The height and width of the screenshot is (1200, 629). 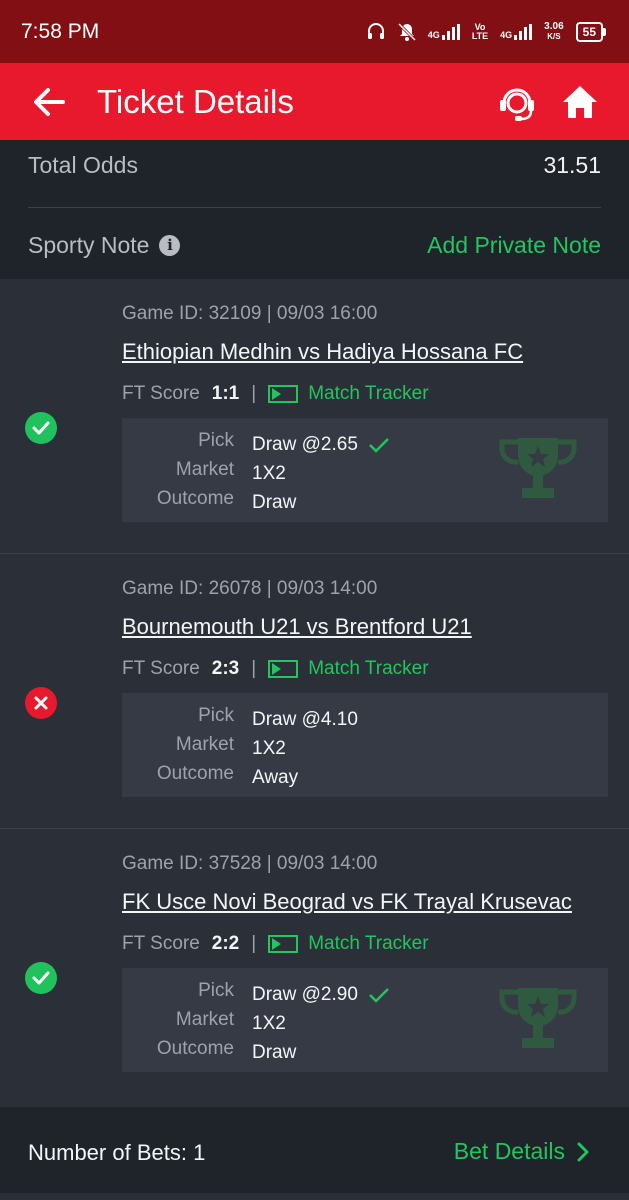 What do you see at coordinates (365, 719) in the screenshot?
I see `pick-row: Pick Draw @4.10` at bounding box center [365, 719].